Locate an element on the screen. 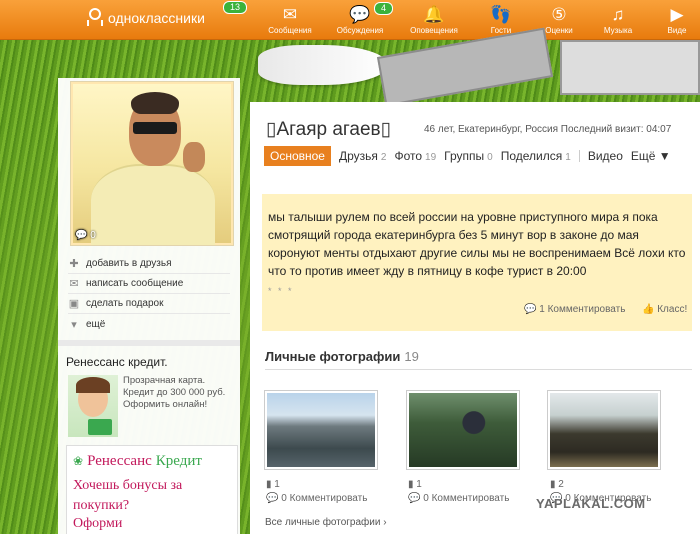  more-actions-button: ▾ ещё is located at coordinates (149, 324).